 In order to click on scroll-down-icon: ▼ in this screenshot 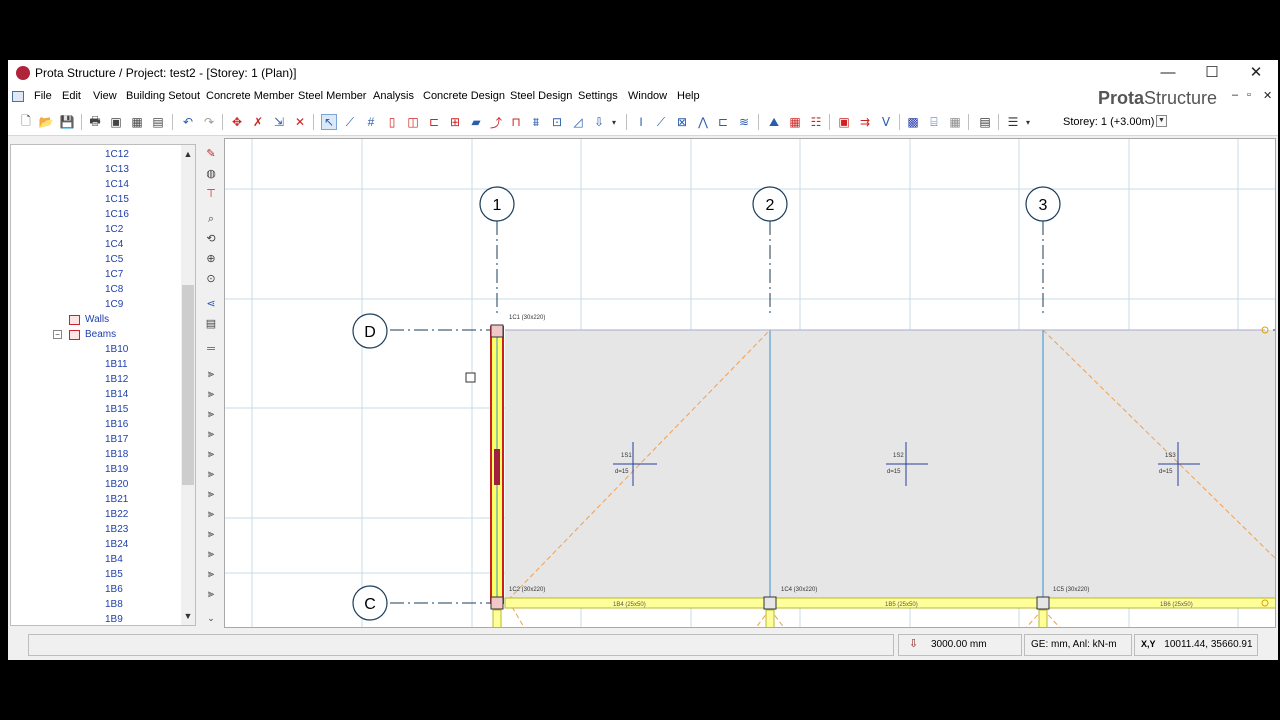, I will do `click(188, 616)`.